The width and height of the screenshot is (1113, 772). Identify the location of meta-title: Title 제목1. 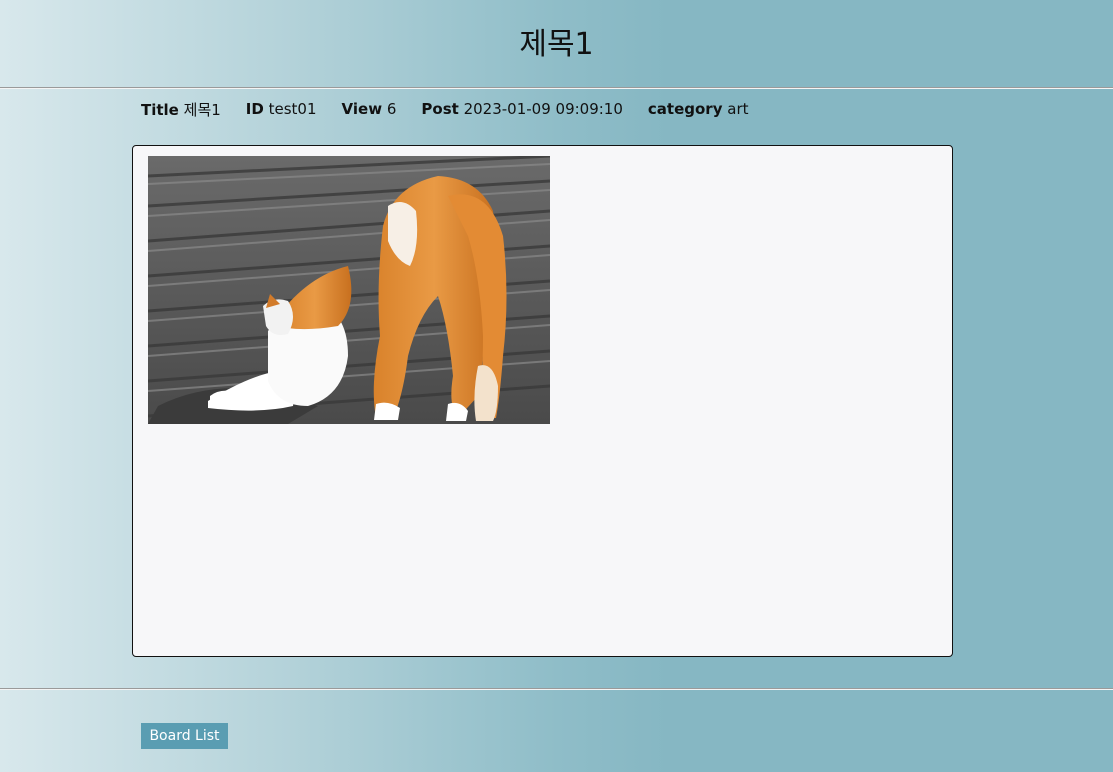
(181, 109).